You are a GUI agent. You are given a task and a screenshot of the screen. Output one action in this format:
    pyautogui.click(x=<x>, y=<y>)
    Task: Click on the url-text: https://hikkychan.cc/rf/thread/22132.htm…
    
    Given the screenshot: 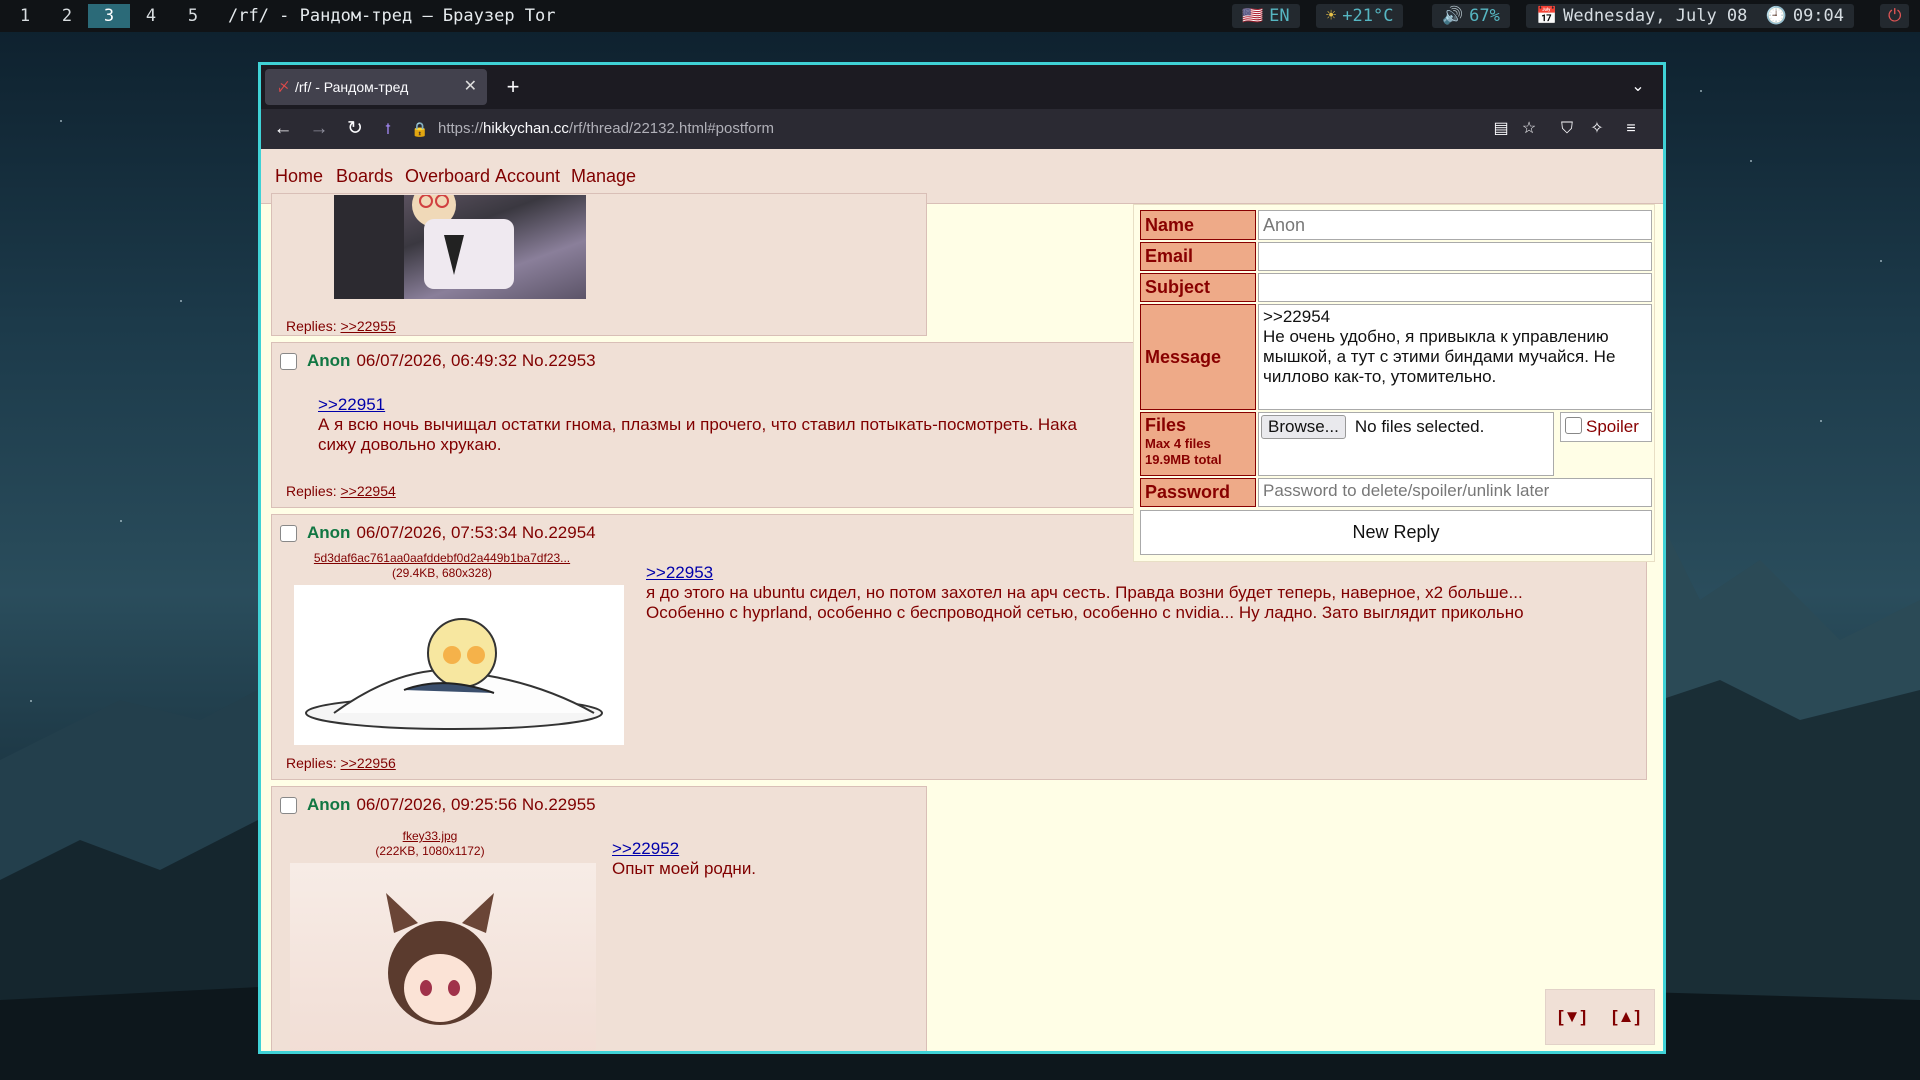 What is the action you would take?
    pyautogui.click(x=606, y=129)
    